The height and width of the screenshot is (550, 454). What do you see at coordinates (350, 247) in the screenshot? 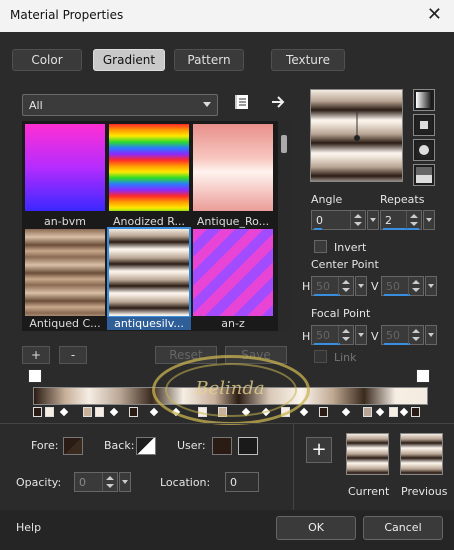
I see `invert-label: Invert` at bounding box center [350, 247].